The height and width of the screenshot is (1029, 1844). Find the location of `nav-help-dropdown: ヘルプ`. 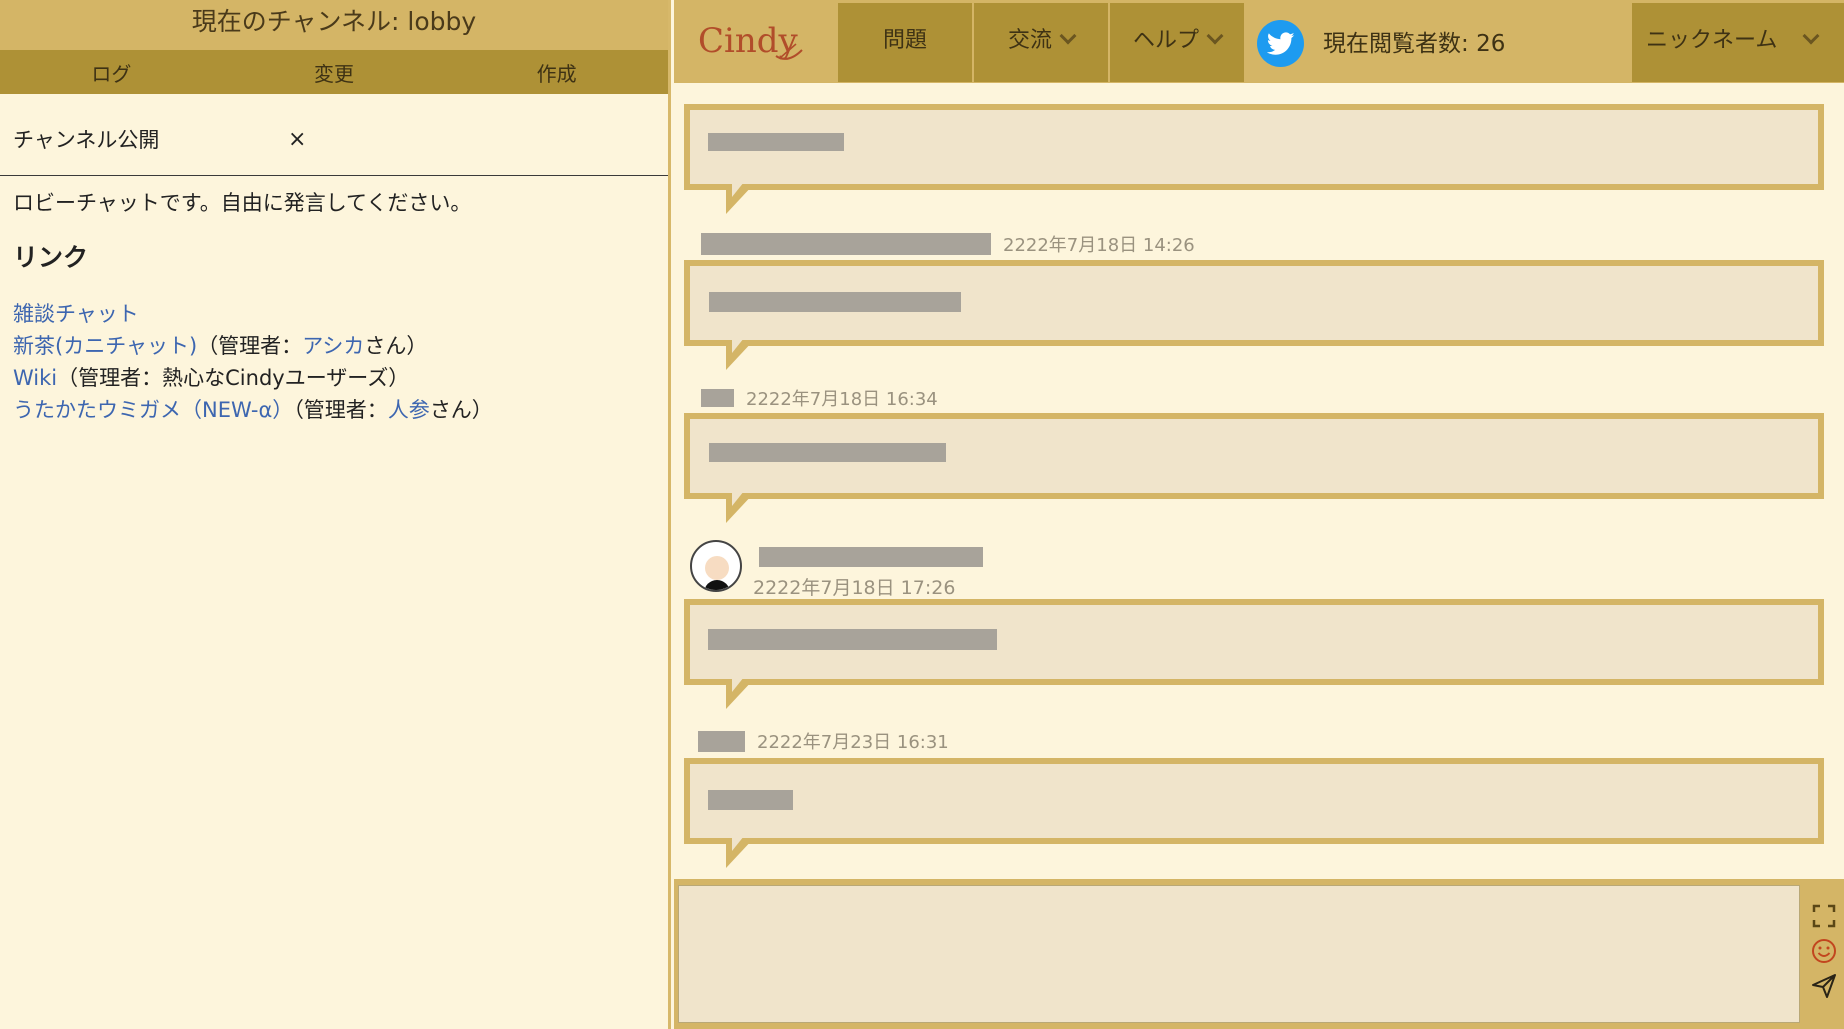

nav-help-dropdown: ヘルプ is located at coordinates (1177, 42).